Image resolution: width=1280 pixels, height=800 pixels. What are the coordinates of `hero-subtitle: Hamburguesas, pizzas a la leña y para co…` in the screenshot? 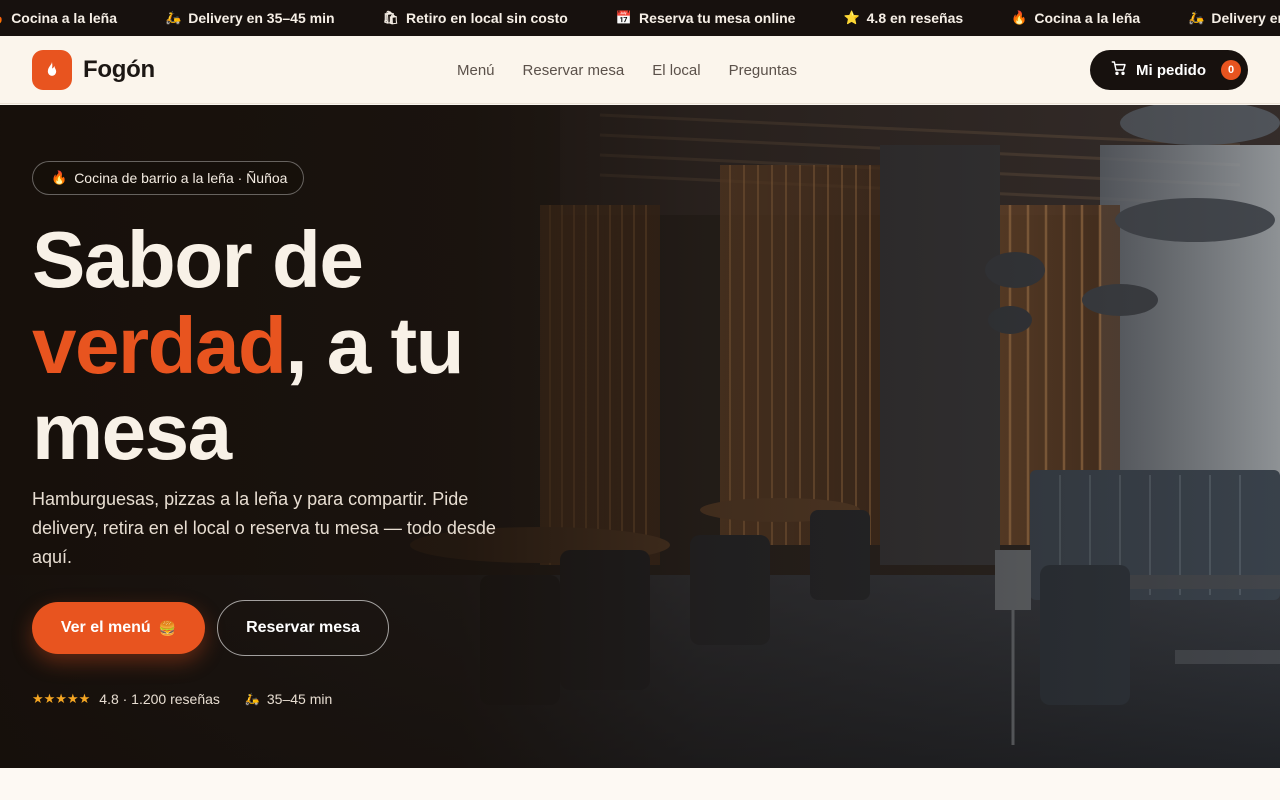 It's located at (264, 528).